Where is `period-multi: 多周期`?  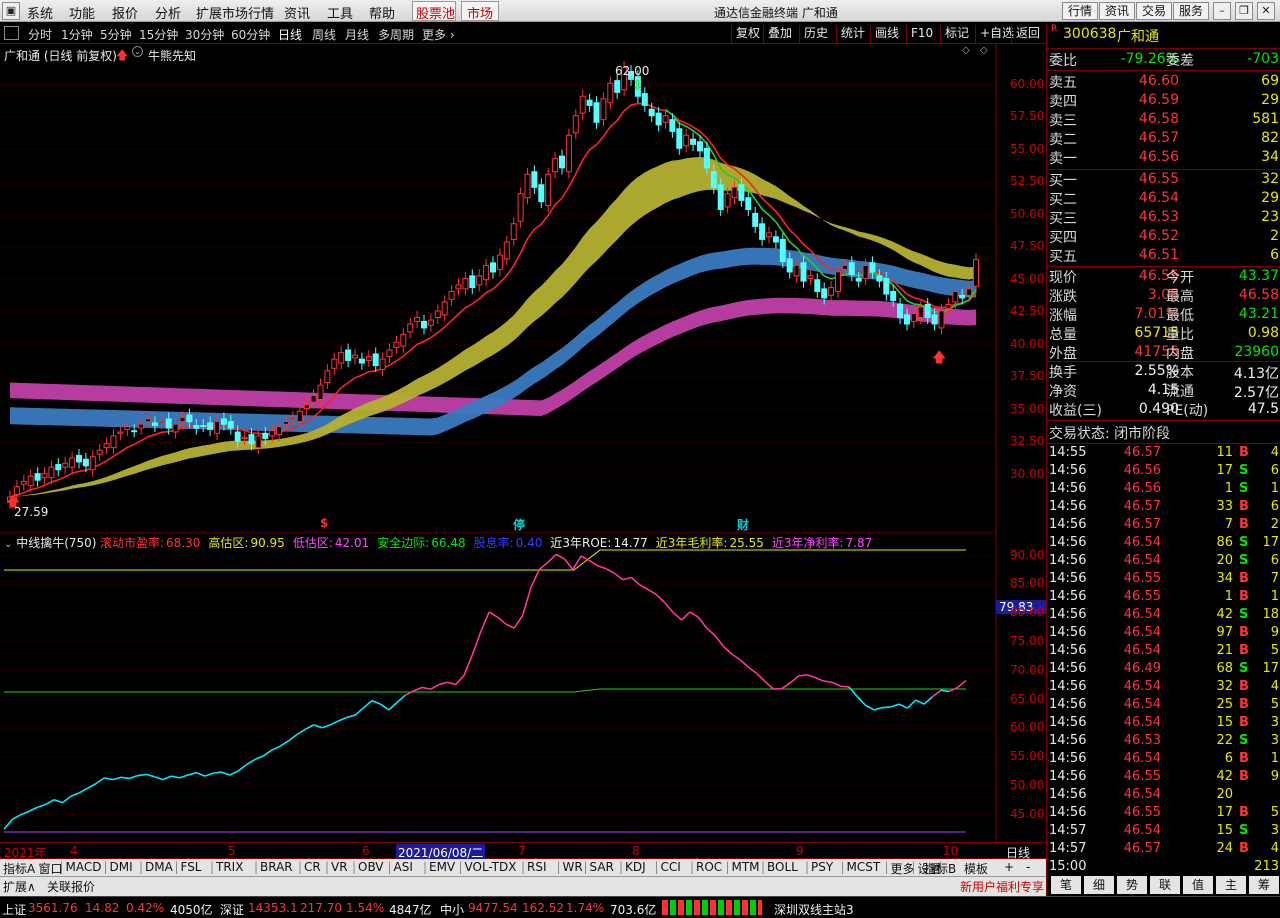
period-multi: 多周期 is located at coordinates (396, 34).